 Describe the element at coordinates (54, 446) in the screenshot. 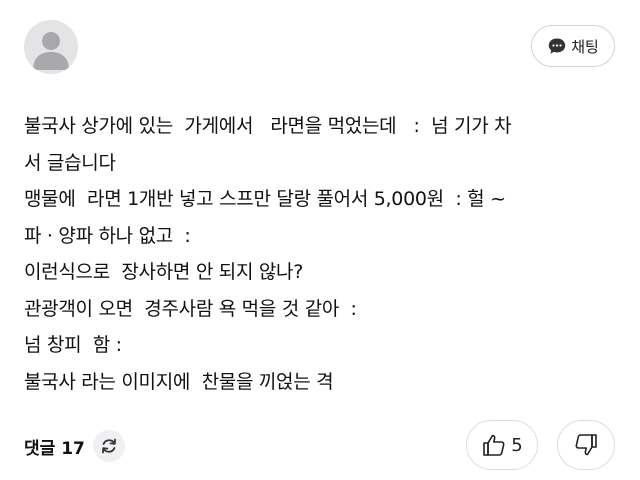

I see `comments-count-label: 댓글 17` at that location.